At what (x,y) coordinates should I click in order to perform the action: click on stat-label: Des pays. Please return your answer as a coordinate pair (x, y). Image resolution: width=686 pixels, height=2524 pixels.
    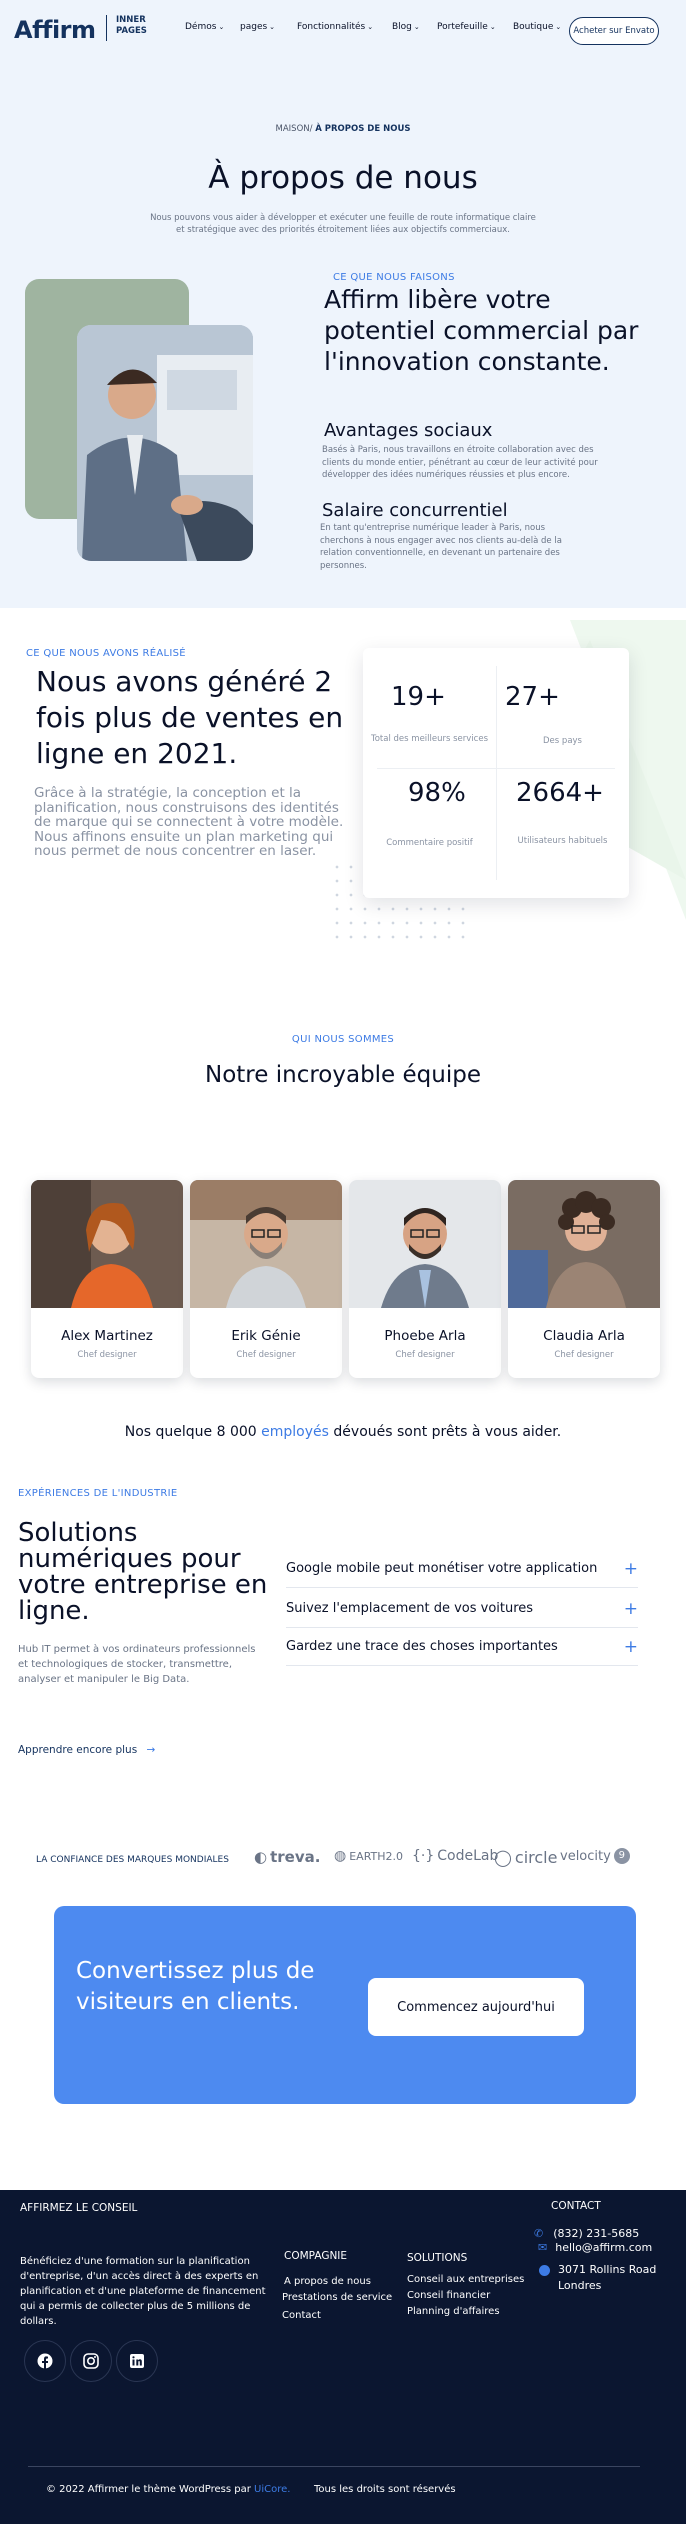
    Looking at the image, I should click on (562, 741).